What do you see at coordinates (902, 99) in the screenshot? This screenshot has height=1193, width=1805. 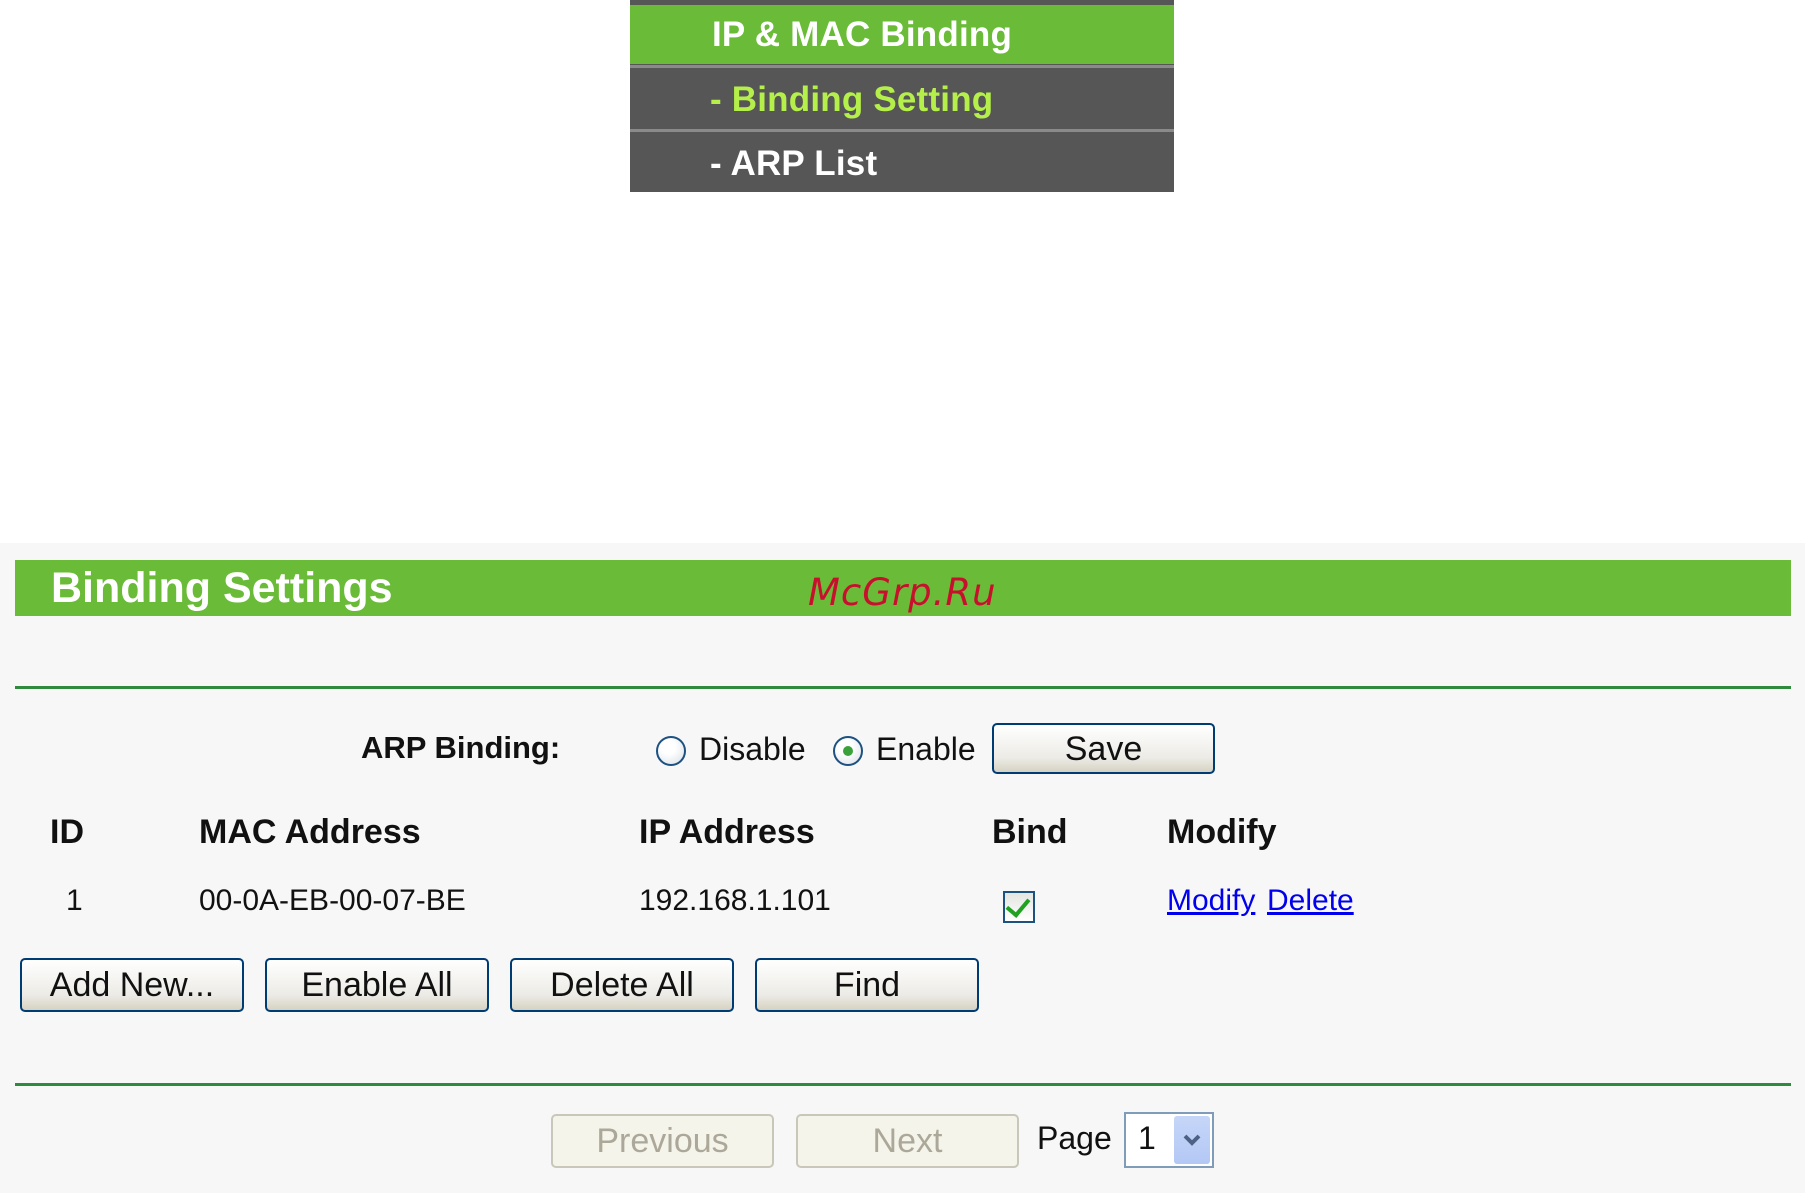 I see `menu-item-binding-setting: - Binding Setting` at bounding box center [902, 99].